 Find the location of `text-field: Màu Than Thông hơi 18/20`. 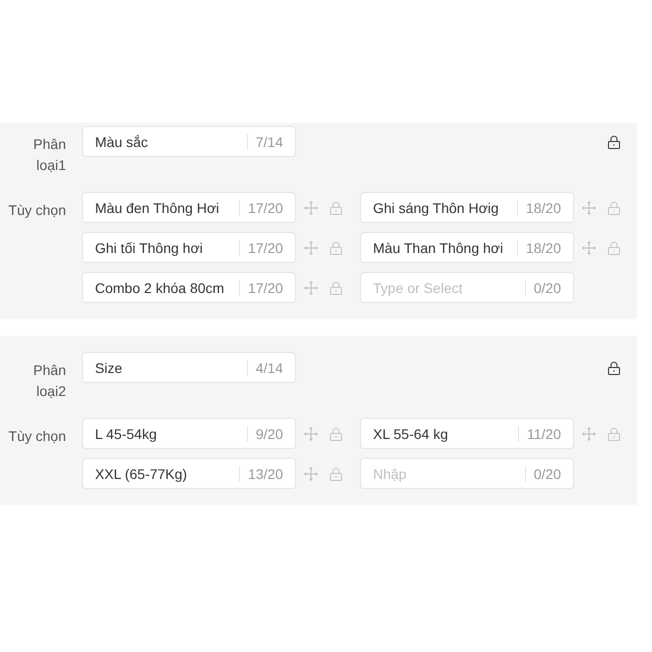

text-field: Màu Than Thông hơi 18/20 is located at coordinates (467, 247).